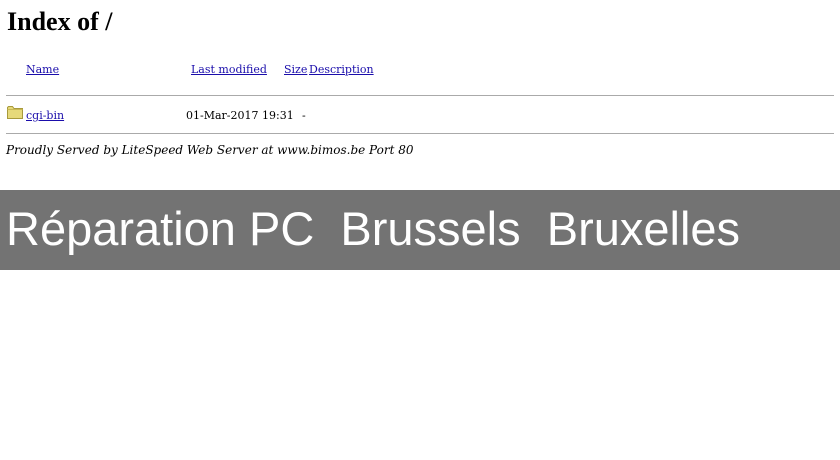 The width and height of the screenshot is (840, 460). Describe the element at coordinates (42, 70) in the screenshot. I see `name-column-header: Name` at that location.